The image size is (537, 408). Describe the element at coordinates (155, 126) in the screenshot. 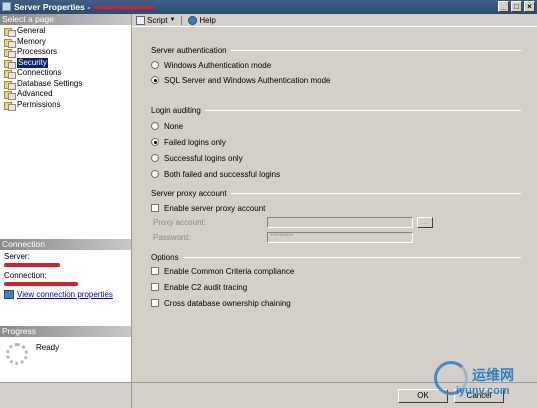

I see `audit-none-radio` at that location.